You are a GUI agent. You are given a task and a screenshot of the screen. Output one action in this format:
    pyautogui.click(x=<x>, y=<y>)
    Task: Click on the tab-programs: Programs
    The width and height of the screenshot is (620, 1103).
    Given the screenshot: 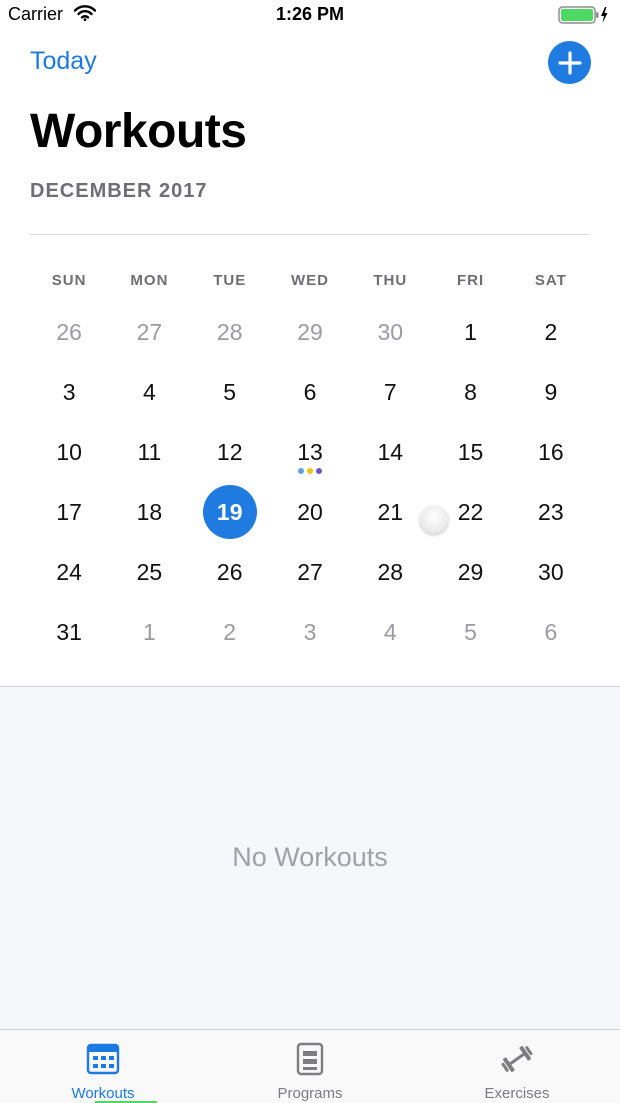 What is the action you would take?
    pyautogui.click(x=310, y=1066)
    